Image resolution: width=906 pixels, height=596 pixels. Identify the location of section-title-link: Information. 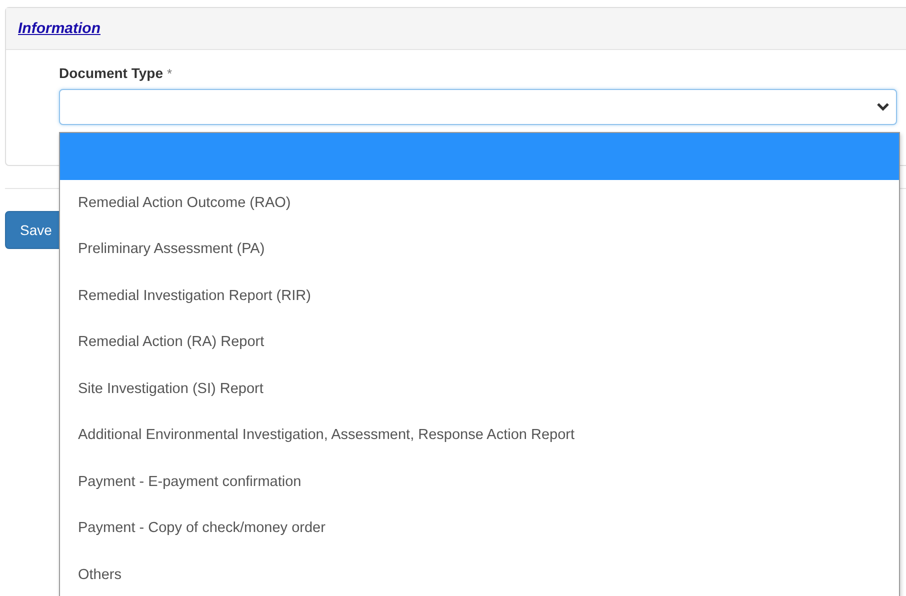
(59, 28).